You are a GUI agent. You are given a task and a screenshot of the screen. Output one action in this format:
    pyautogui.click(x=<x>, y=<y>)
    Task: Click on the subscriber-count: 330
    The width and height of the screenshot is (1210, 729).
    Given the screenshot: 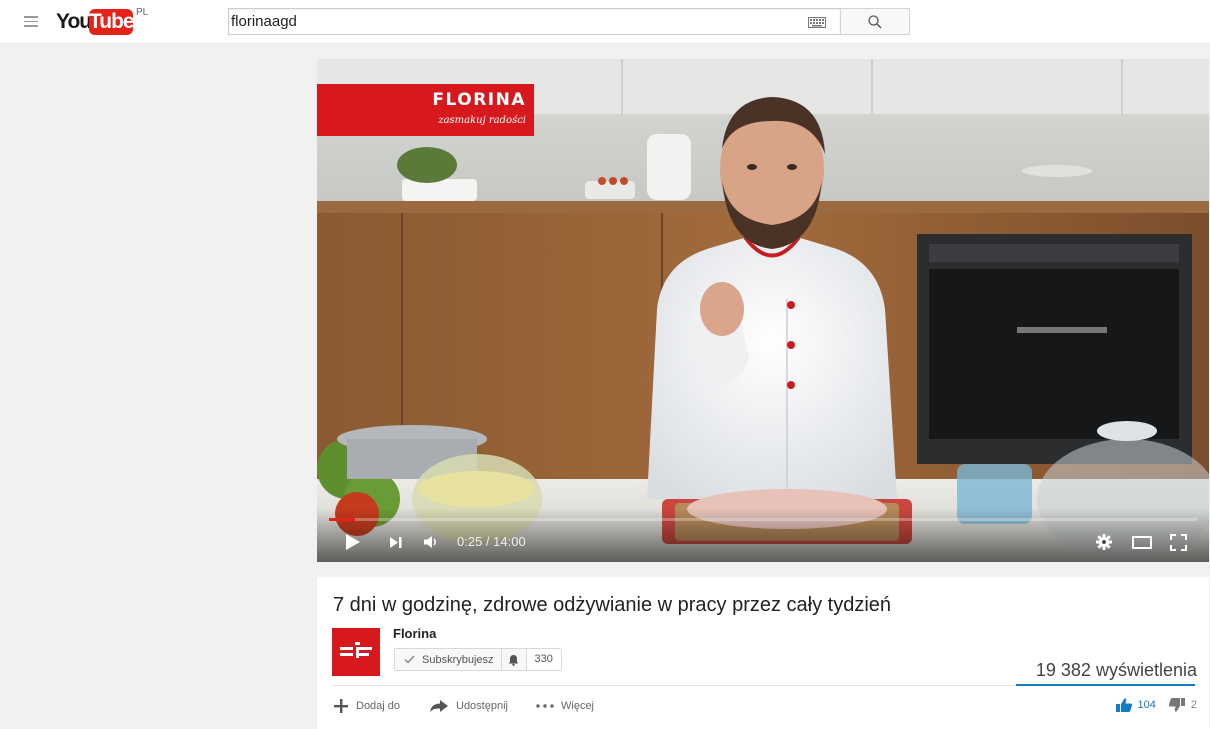 What is the action you would take?
    pyautogui.click(x=543, y=659)
    